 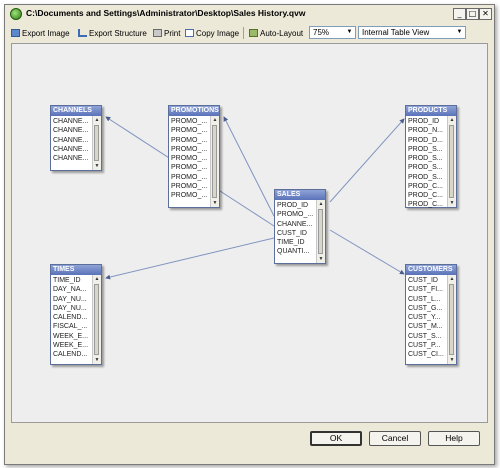 I want to click on zoom-select: 75% ▼, so click(x=332, y=32).